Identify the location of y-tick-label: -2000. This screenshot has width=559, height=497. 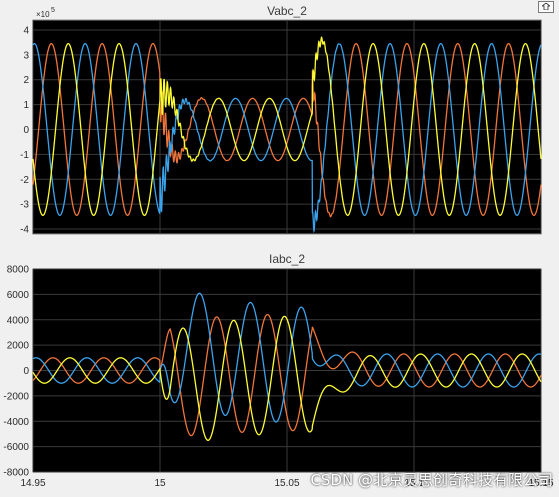
(16, 396).